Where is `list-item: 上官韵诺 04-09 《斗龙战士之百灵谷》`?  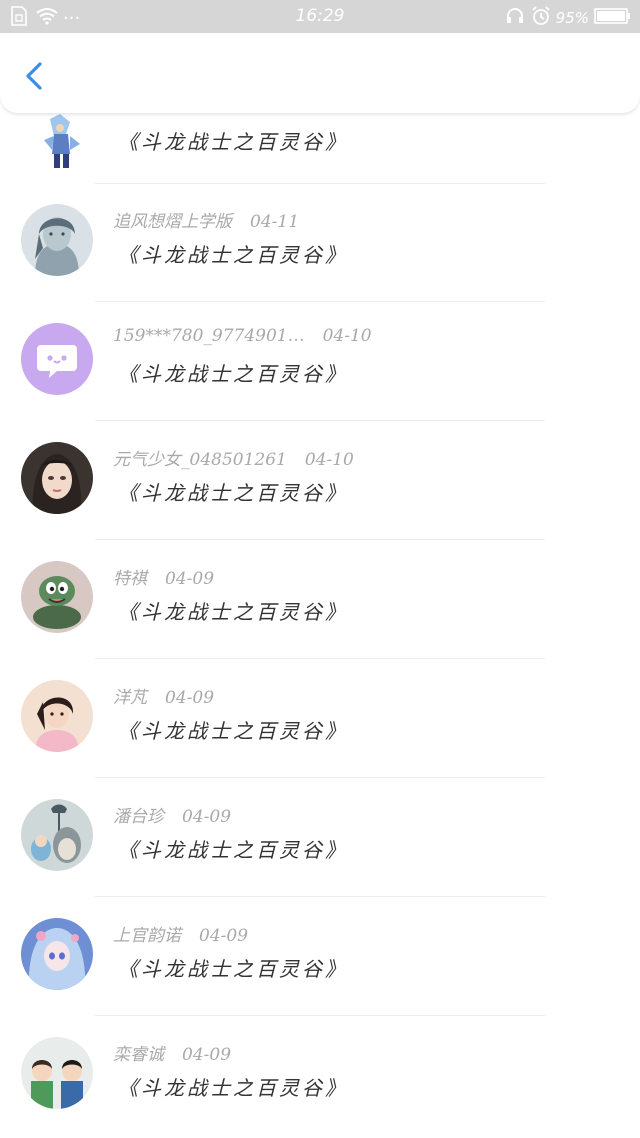
list-item: 上官韵诺 04-09 《斗龙战士之百灵谷》 is located at coordinates (320, 956).